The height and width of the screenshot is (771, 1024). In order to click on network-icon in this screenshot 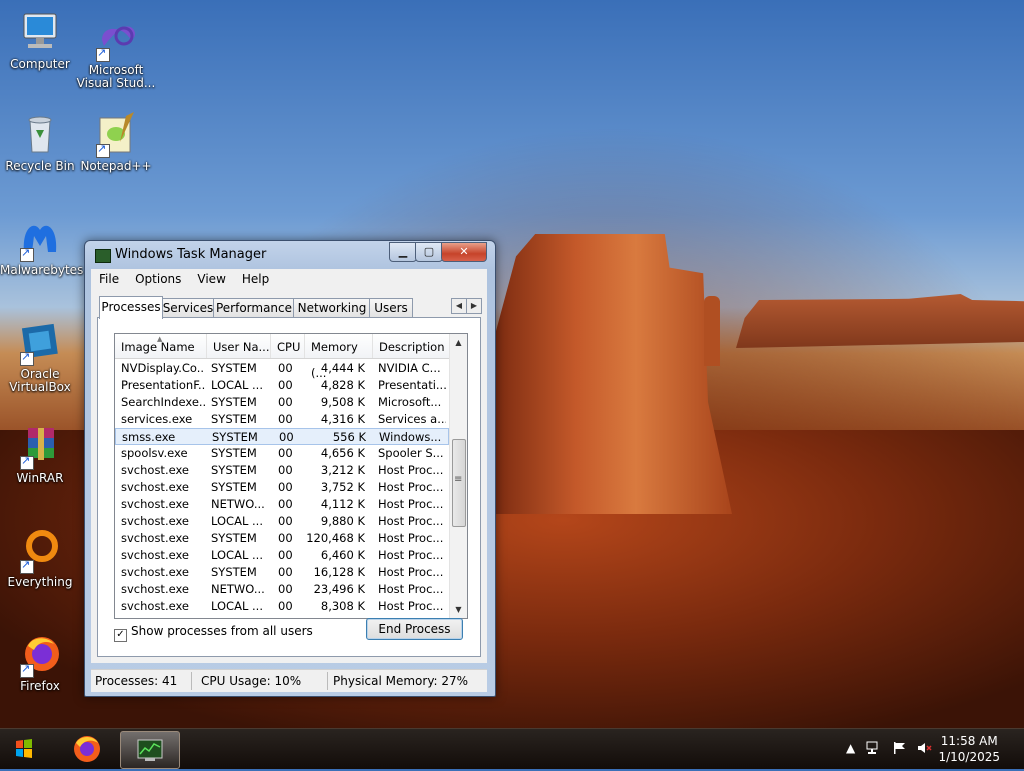, I will do `click(874, 749)`.